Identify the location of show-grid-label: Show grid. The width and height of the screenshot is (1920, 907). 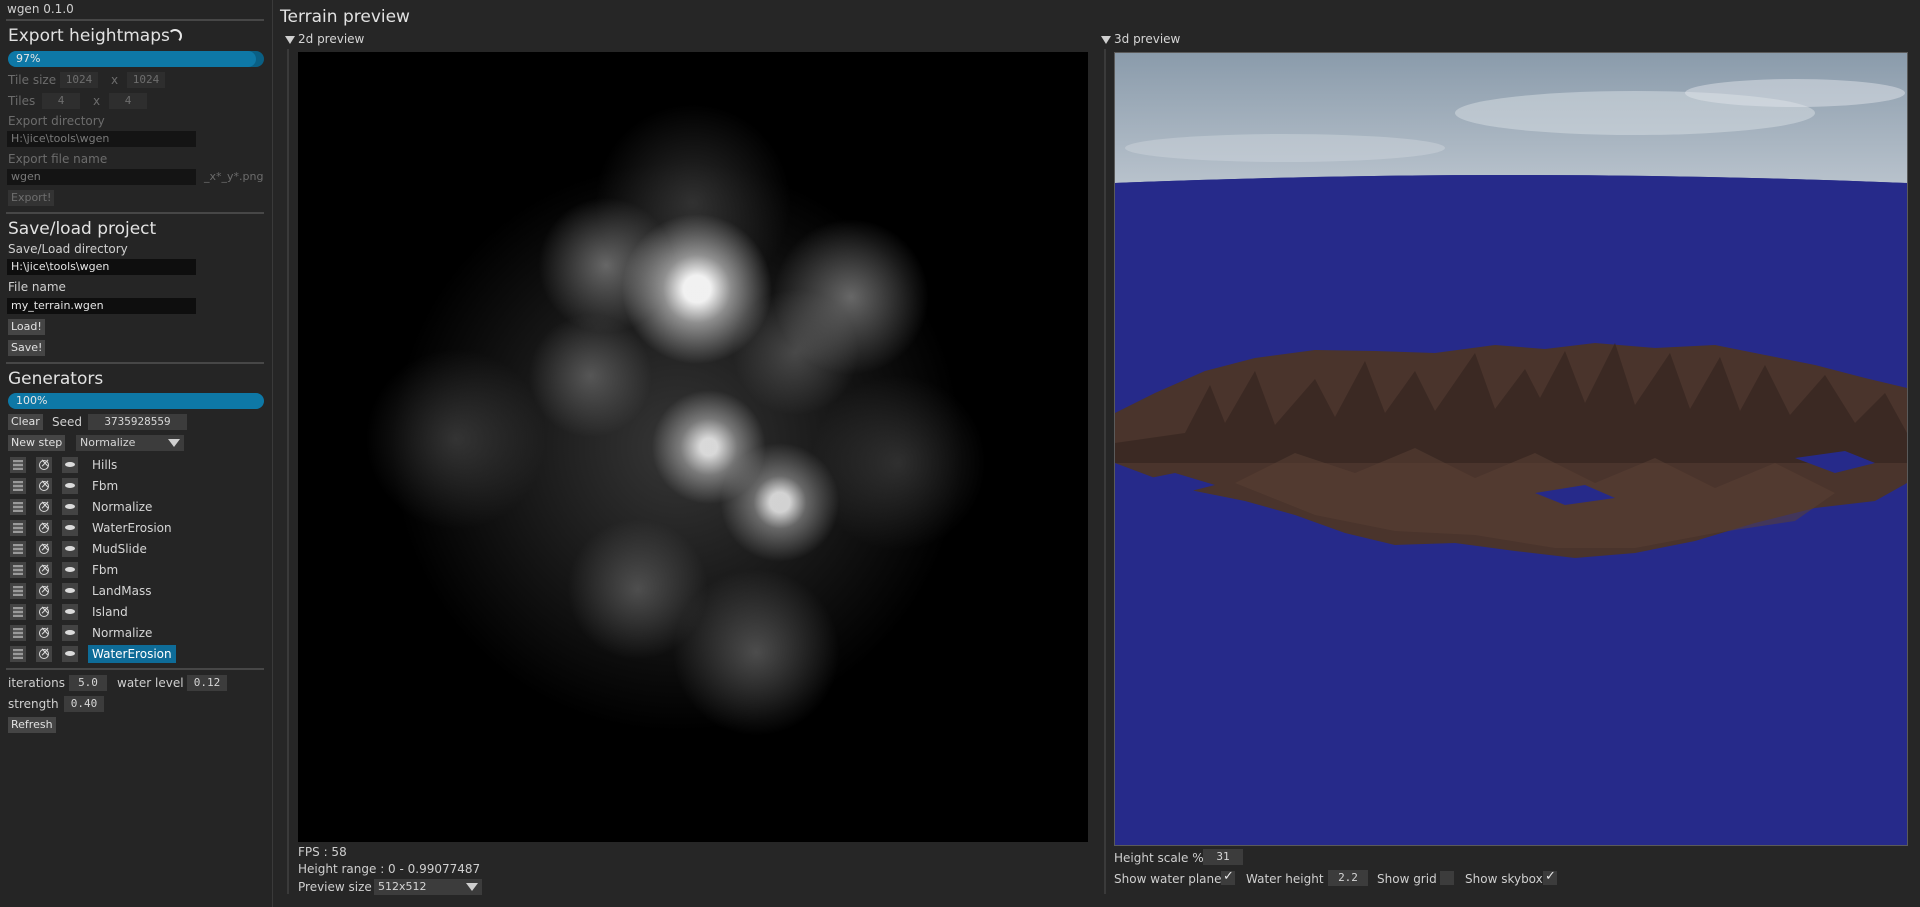
(1407, 879).